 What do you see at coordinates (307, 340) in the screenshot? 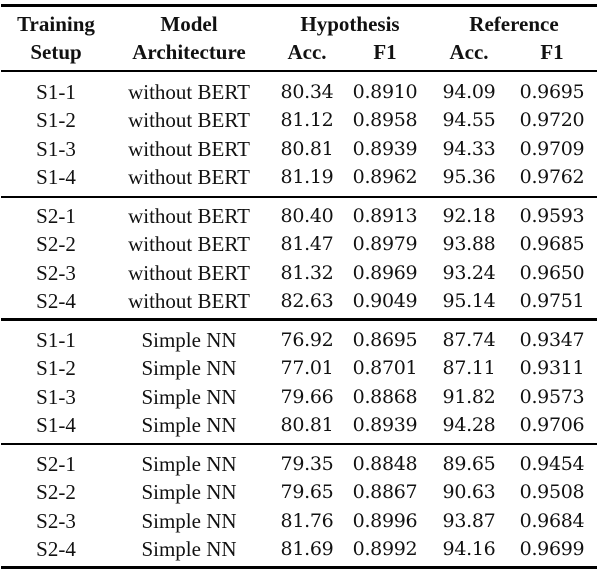
I see `cell-hyp-acc: 76.92` at bounding box center [307, 340].